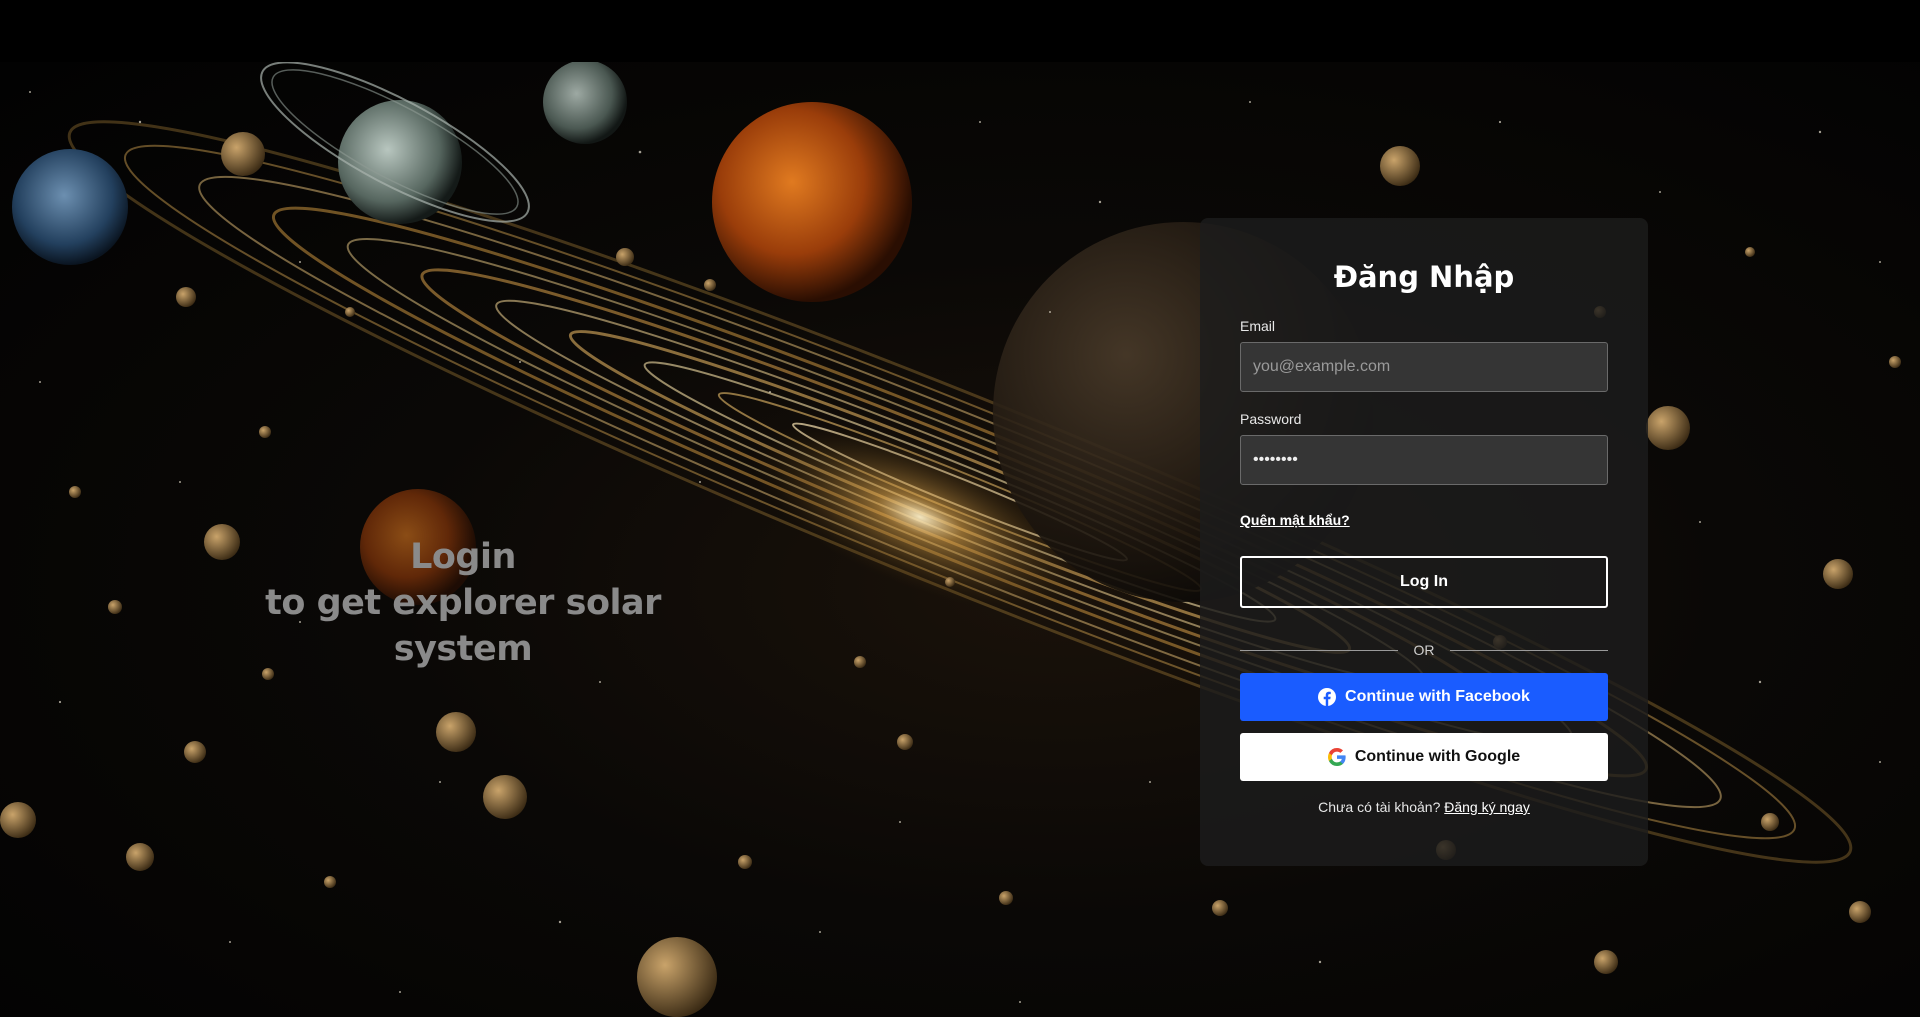 Image resolution: width=1920 pixels, height=1017 pixels. I want to click on google-icon, so click(1336, 757).